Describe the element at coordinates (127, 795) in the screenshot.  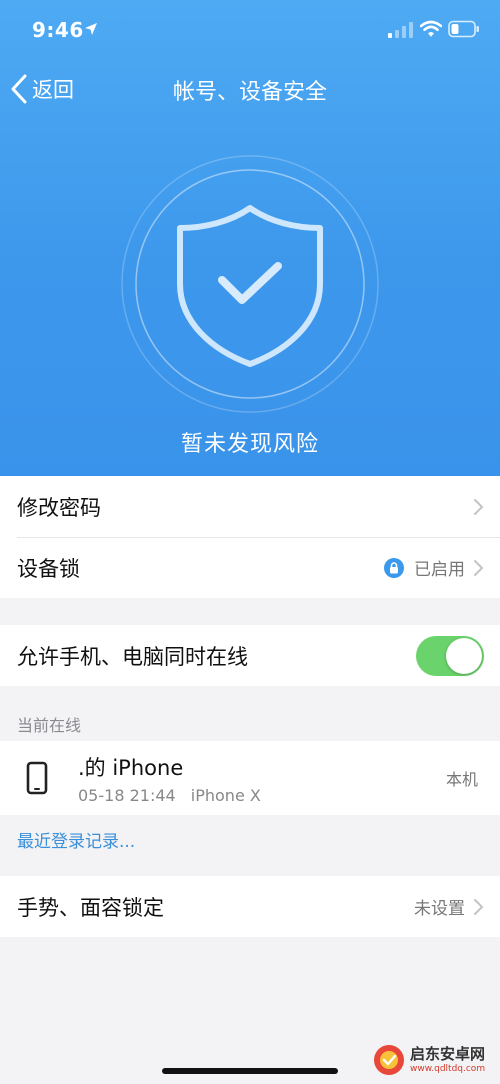
I see `login-time: 05-18 21:44` at that location.